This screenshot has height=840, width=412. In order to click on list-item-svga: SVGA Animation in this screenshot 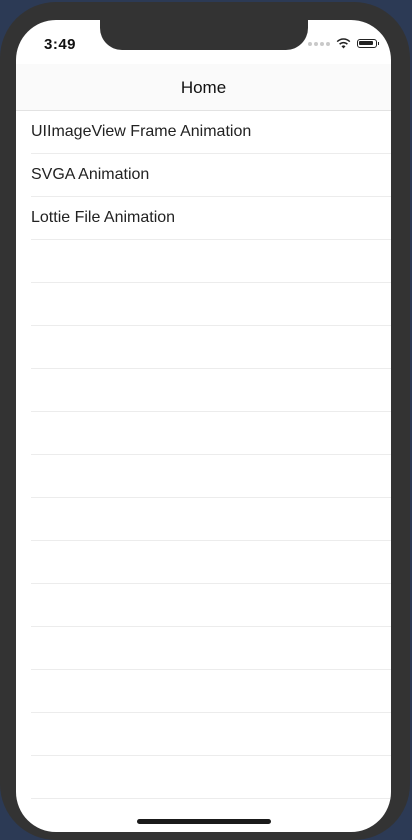, I will do `click(211, 175)`.